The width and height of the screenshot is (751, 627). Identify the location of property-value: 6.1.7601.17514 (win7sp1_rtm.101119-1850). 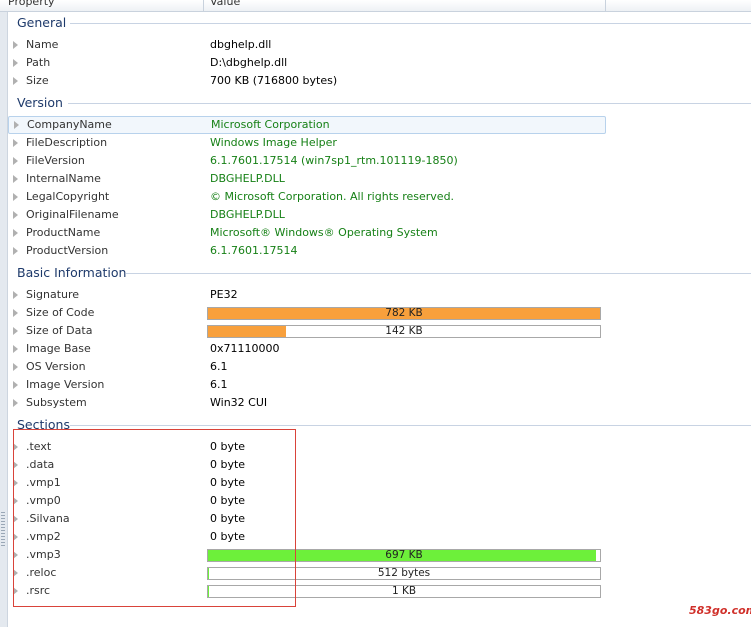
(334, 160).